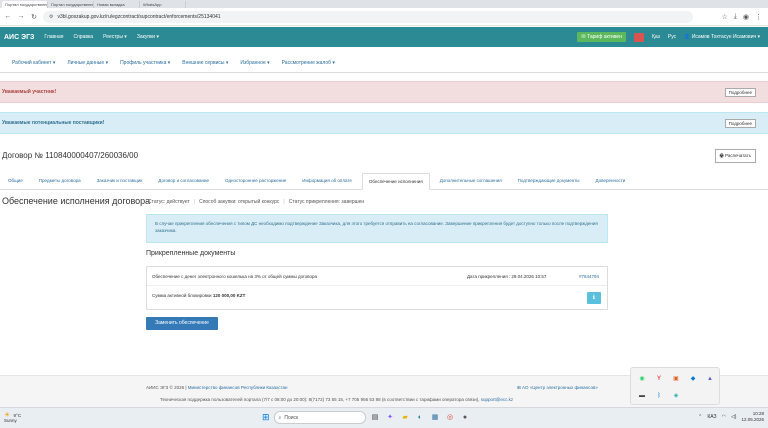 This screenshot has height=428, width=768. Describe the element at coordinates (8, 16) in the screenshot. I see `back-icon: ←` at that location.